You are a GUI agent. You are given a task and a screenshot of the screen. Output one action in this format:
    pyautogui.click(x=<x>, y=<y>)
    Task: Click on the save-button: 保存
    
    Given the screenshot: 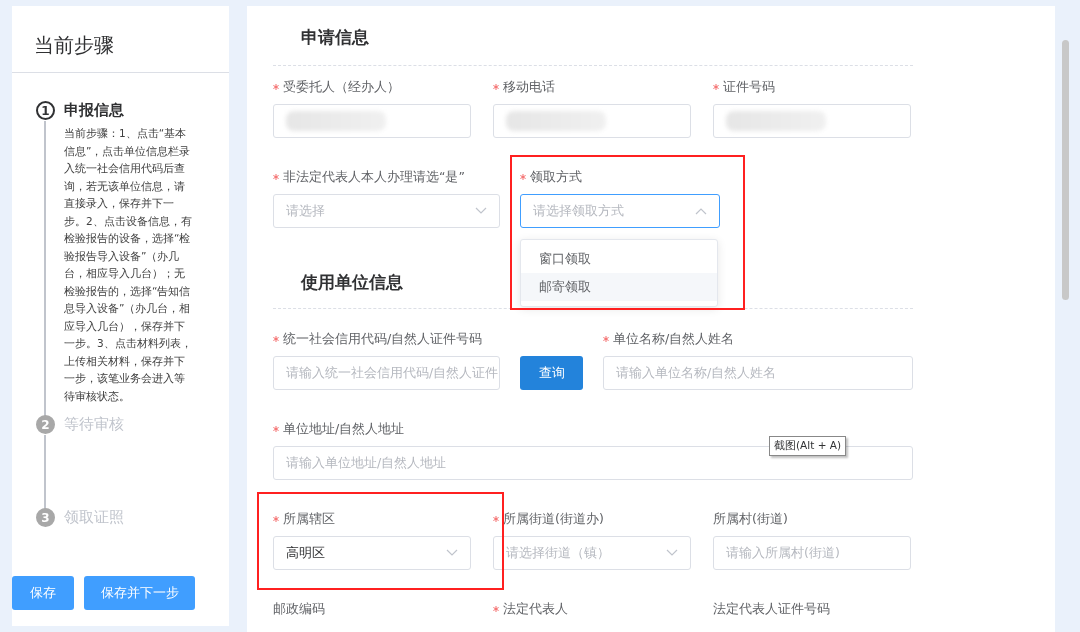 What is the action you would take?
    pyautogui.click(x=43, y=593)
    